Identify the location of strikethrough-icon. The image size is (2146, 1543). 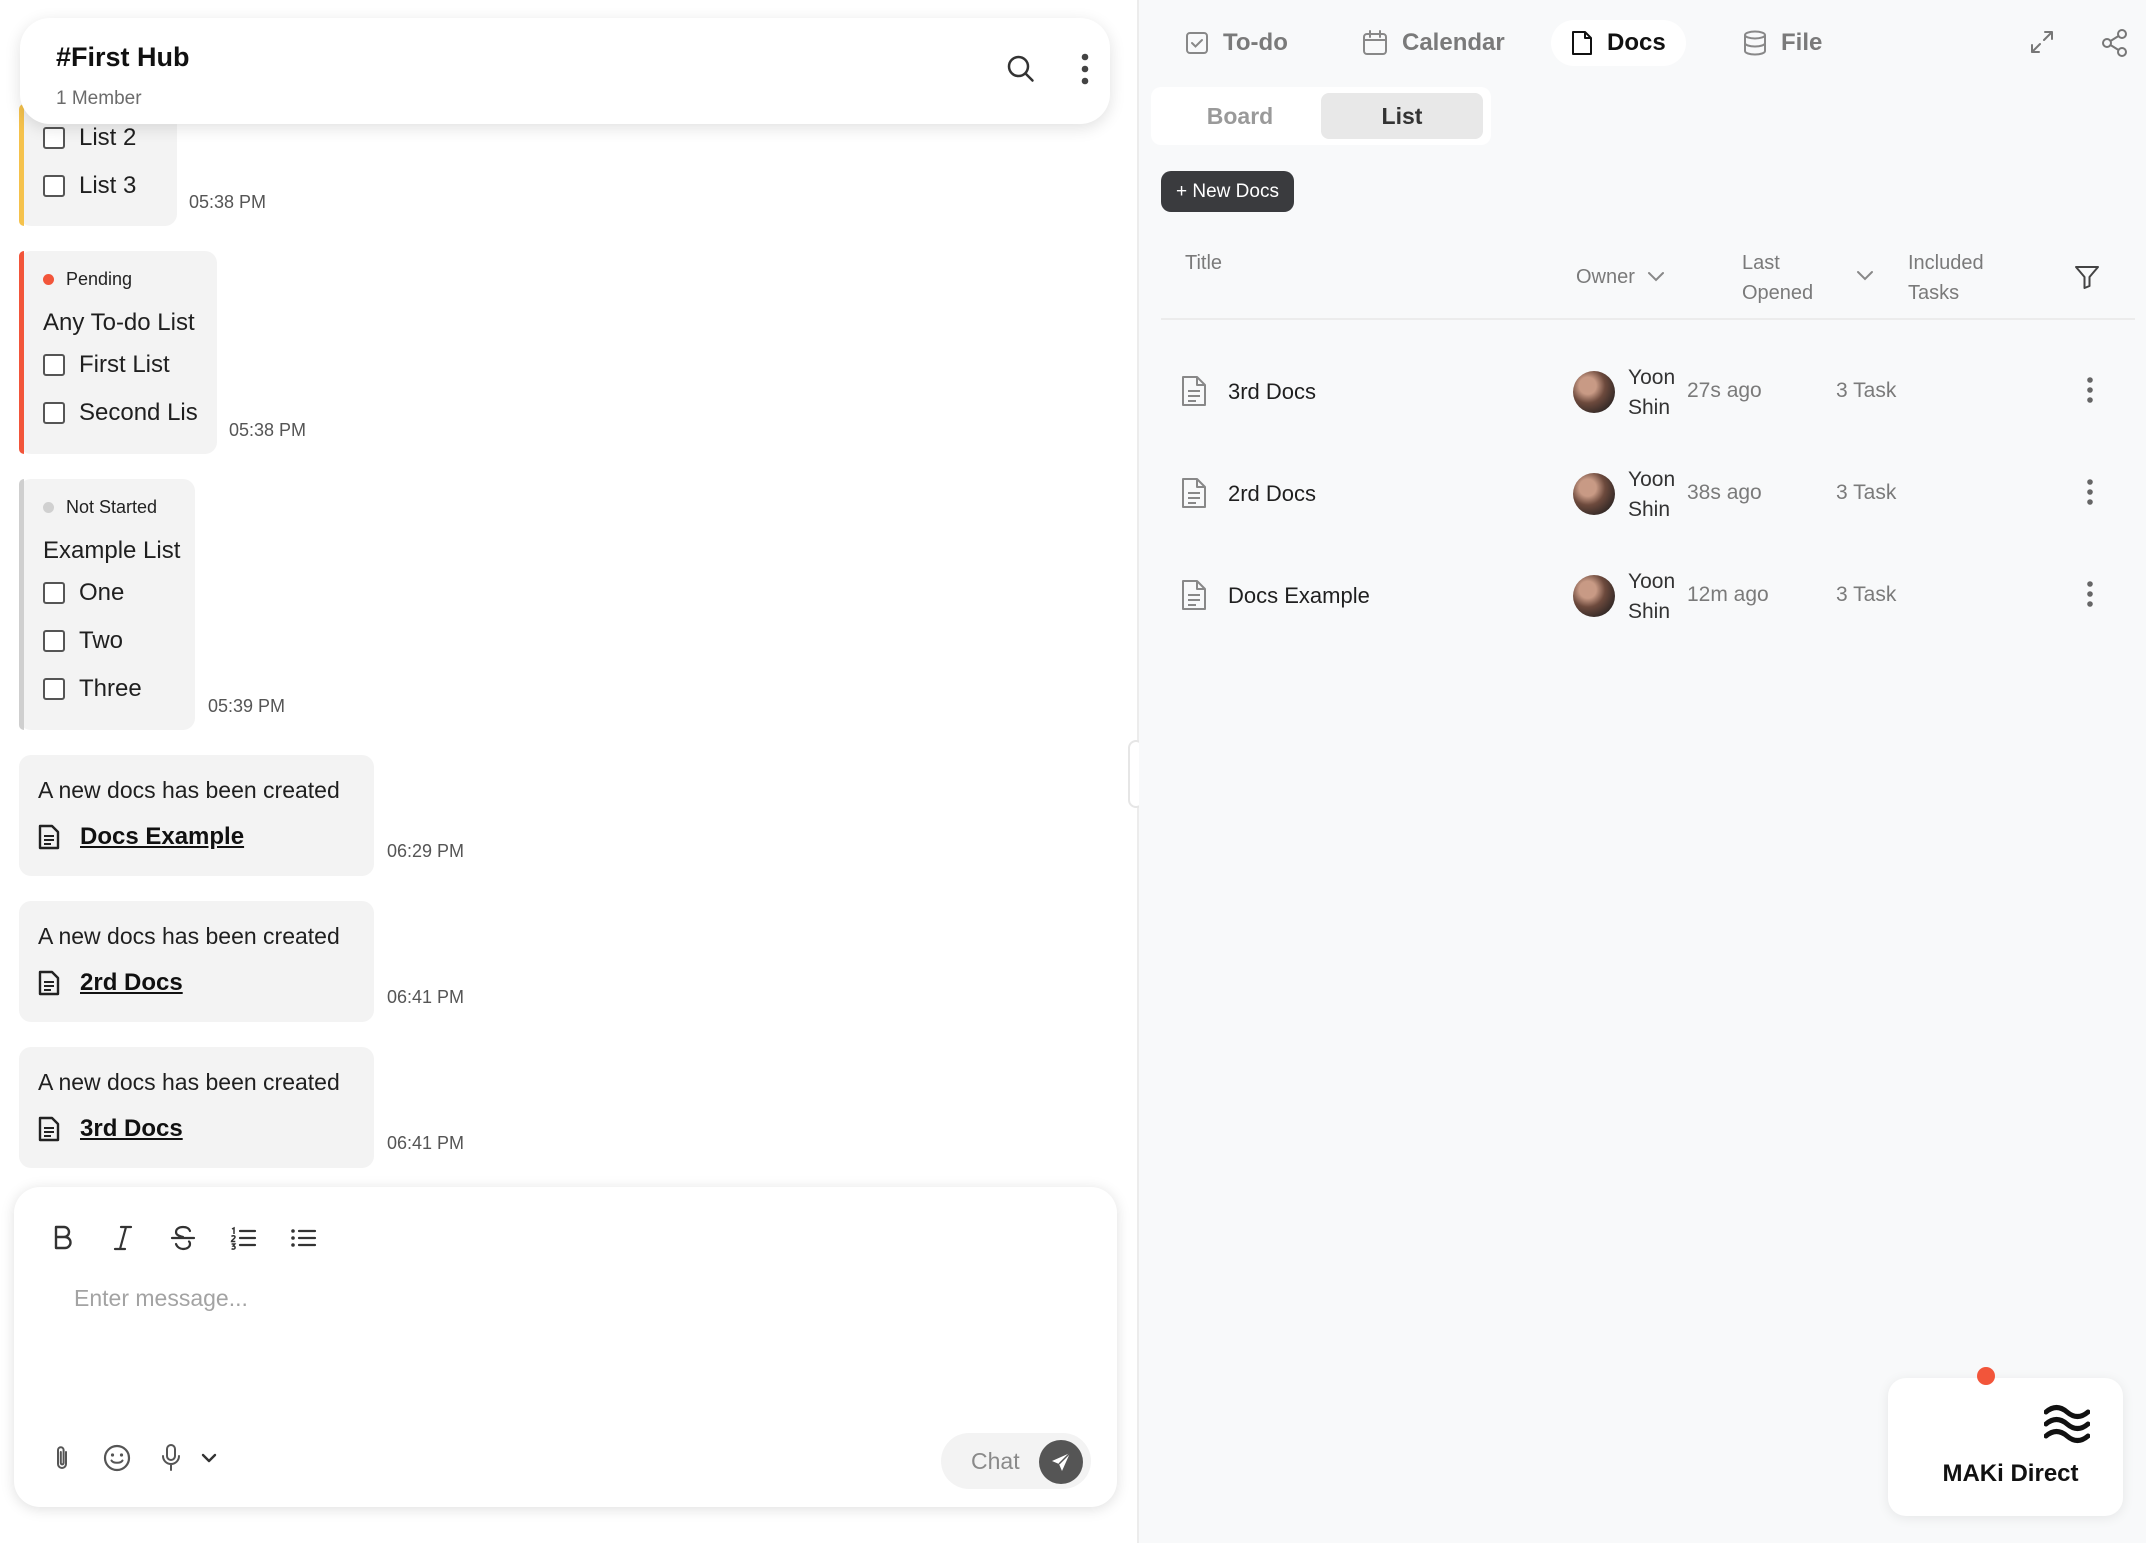
(183, 1238).